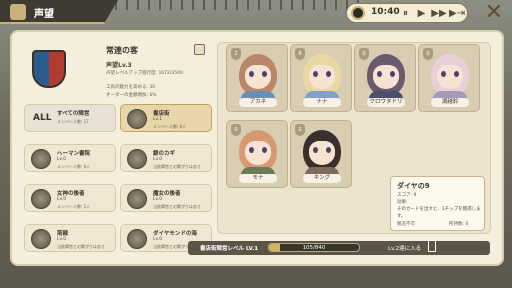 This screenshot has height=288, width=512. What do you see at coordinates (300, 54) in the screenshot?
I see `character-badge: 6` at bounding box center [300, 54].